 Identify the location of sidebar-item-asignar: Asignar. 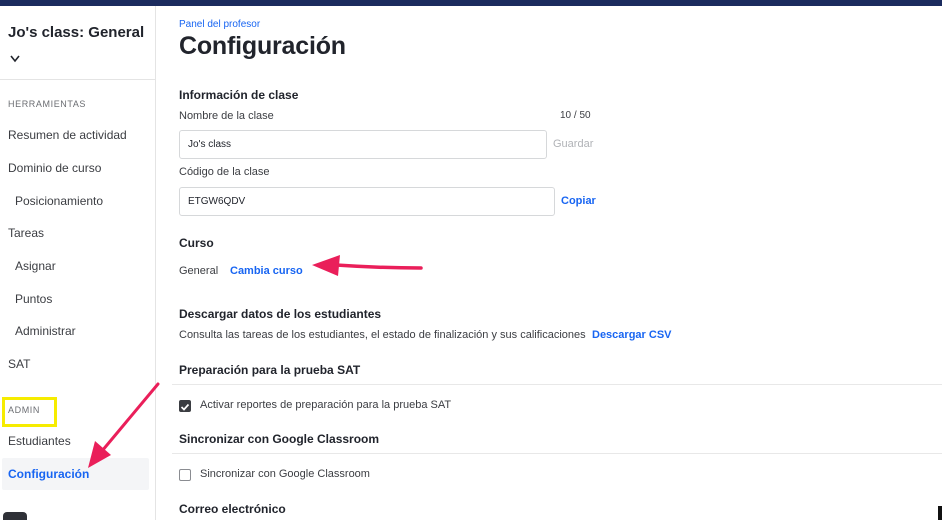
(35, 266).